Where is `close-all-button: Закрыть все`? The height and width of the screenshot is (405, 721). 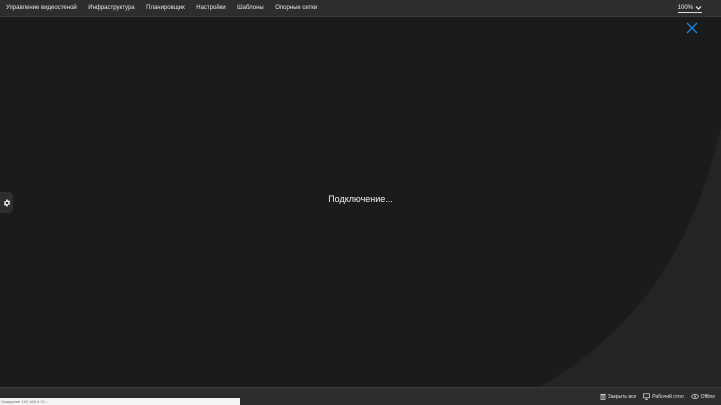
close-all-button: Закрыть все is located at coordinates (618, 396).